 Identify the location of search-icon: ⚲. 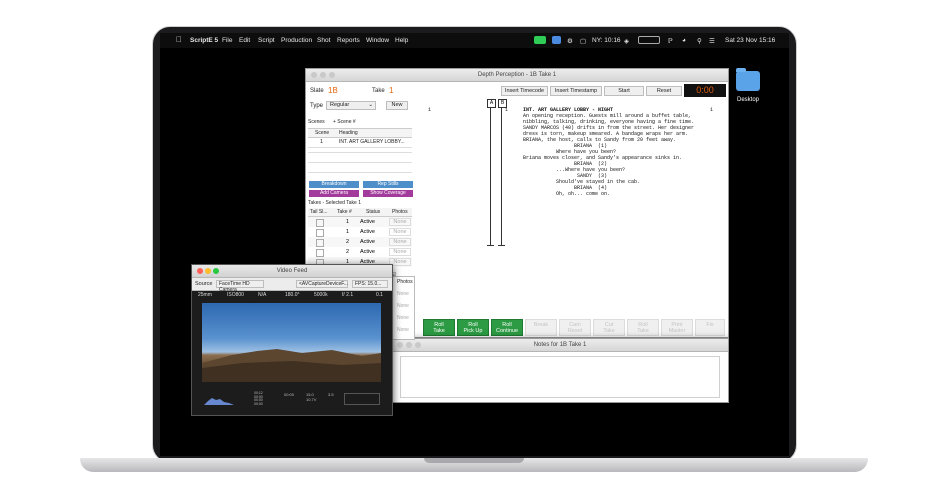
(699, 41).